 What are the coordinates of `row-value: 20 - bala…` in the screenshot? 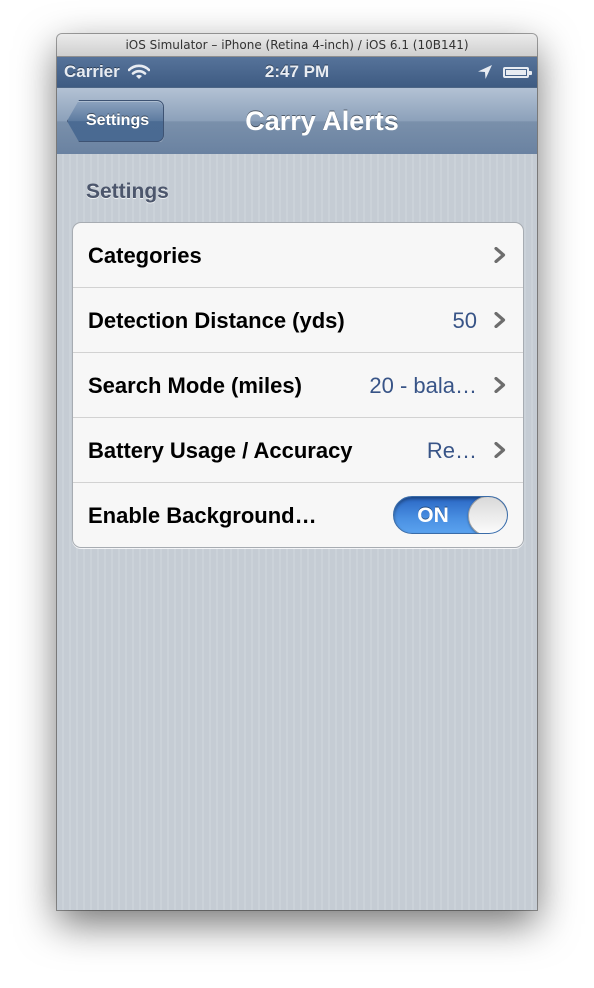 It's located at (423, 385).